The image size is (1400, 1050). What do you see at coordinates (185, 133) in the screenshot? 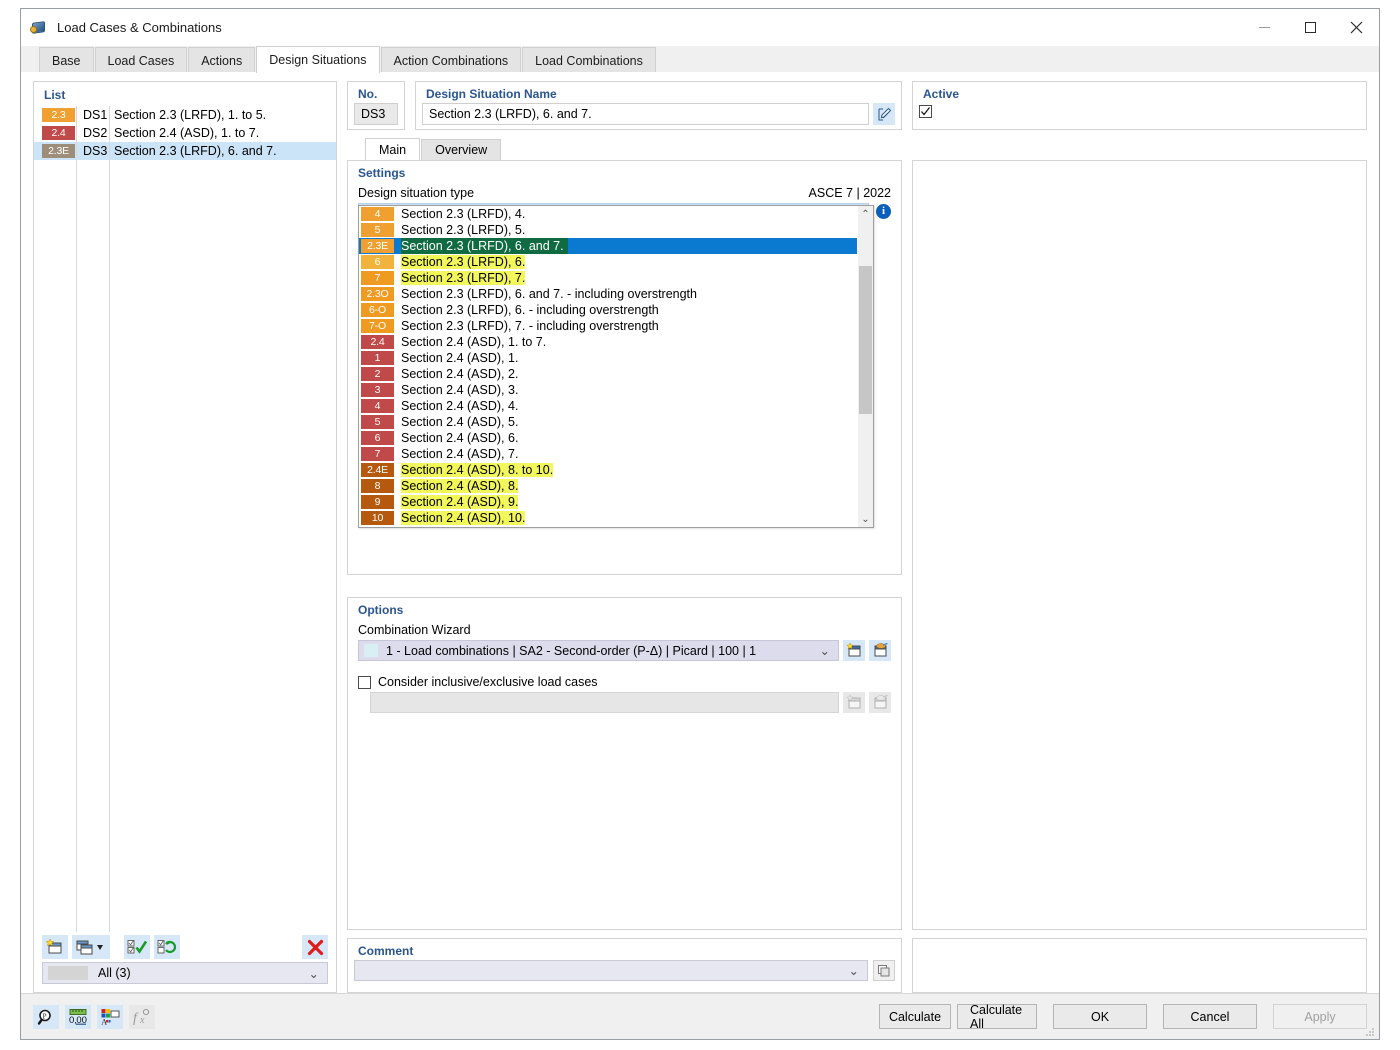
I see `list-item: 2.4 DS2 Section 2.4 (ASD), 1. to 7.` at bounding box center [185, 133].